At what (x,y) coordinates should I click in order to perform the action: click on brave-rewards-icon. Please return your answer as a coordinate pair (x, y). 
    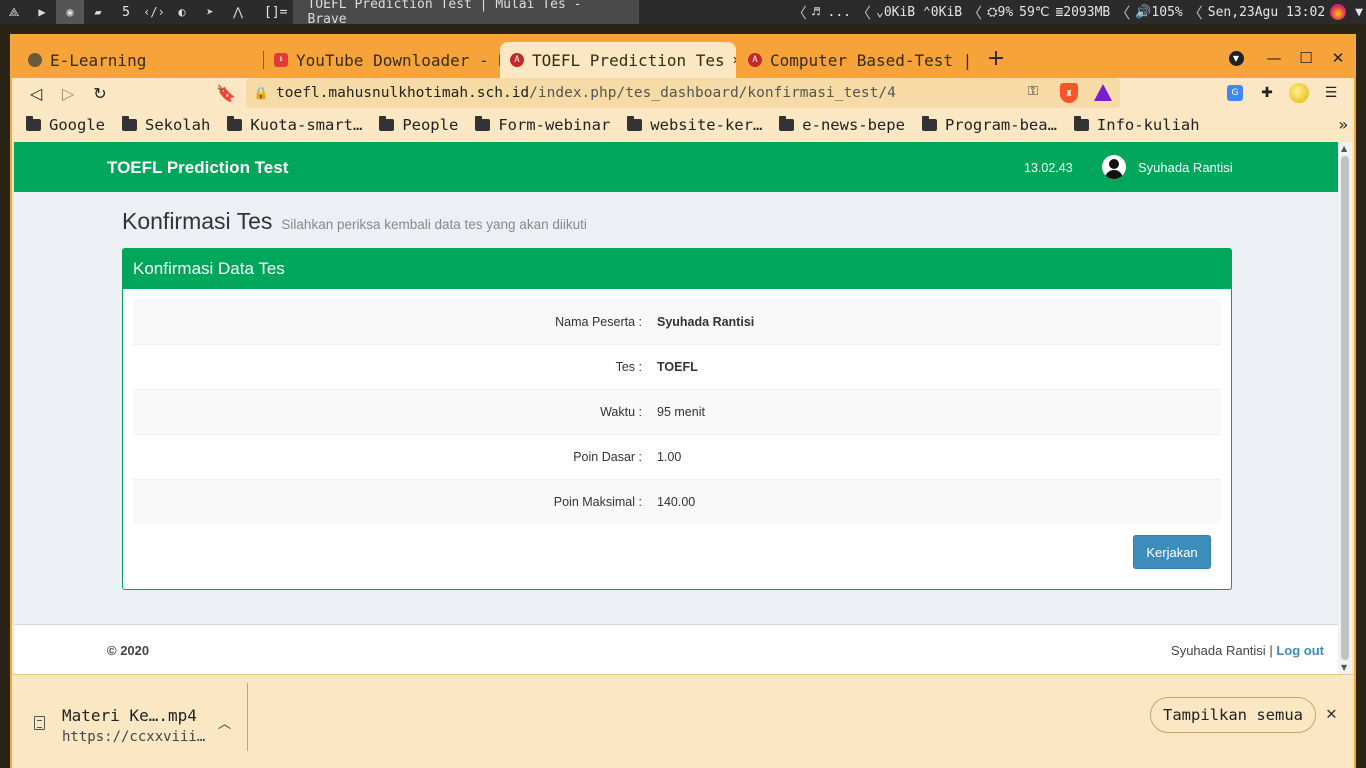
    Looking at the image, I should click on (1103, 92).